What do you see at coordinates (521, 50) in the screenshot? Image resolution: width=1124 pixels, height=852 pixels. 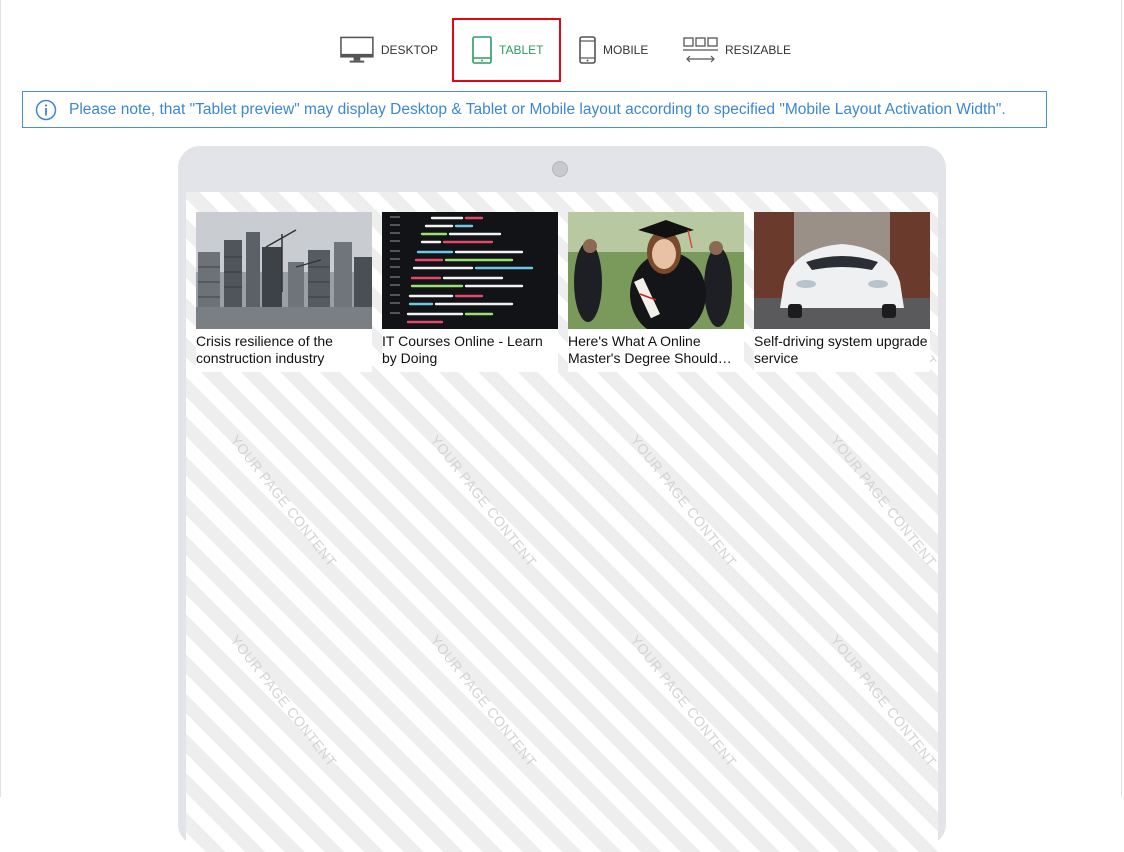 I see `tablet-label: TABLET` at bounding box center [521, 50].